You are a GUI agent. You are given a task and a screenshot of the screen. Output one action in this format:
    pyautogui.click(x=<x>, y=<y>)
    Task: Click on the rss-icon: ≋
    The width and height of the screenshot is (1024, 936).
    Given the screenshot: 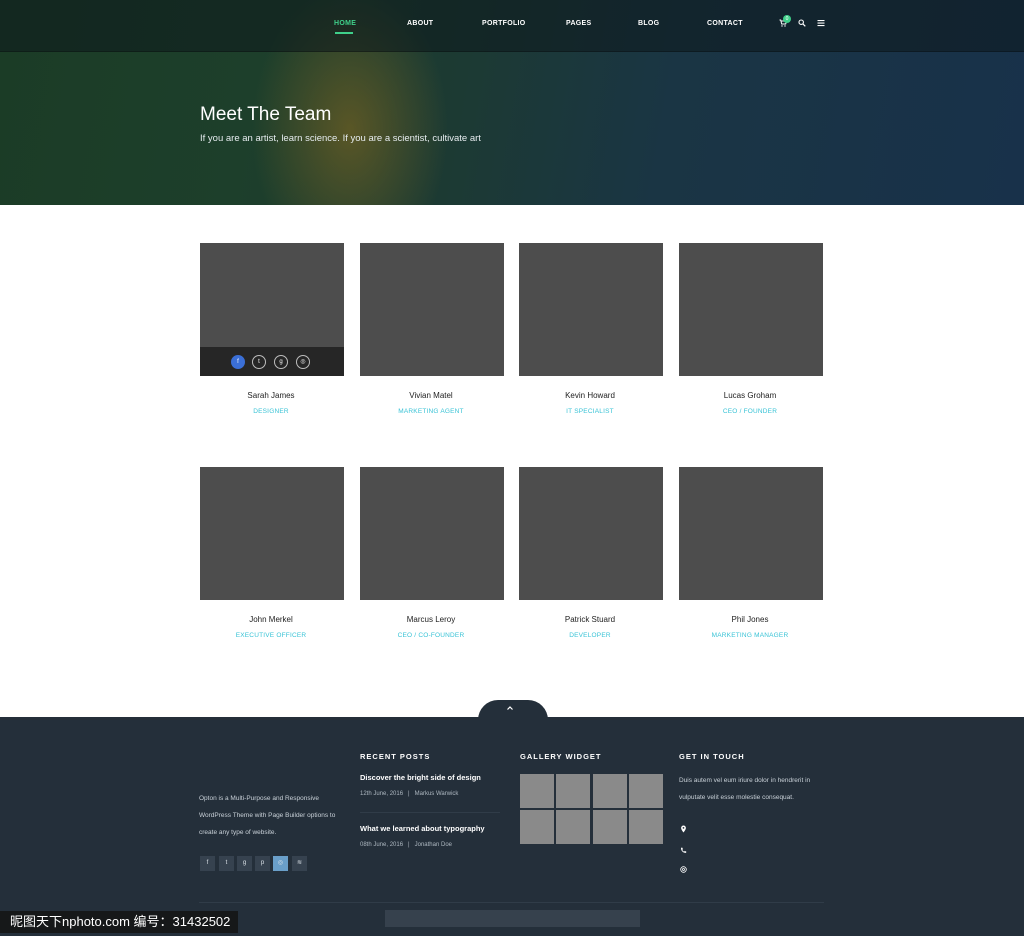 What is the action you would take?
    pyautogui.click(x=299, y=863)
    